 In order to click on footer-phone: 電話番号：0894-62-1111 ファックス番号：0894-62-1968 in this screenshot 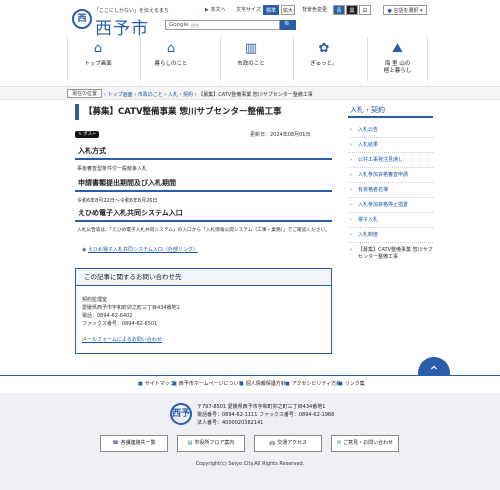, I will do `click(266, 415)`.